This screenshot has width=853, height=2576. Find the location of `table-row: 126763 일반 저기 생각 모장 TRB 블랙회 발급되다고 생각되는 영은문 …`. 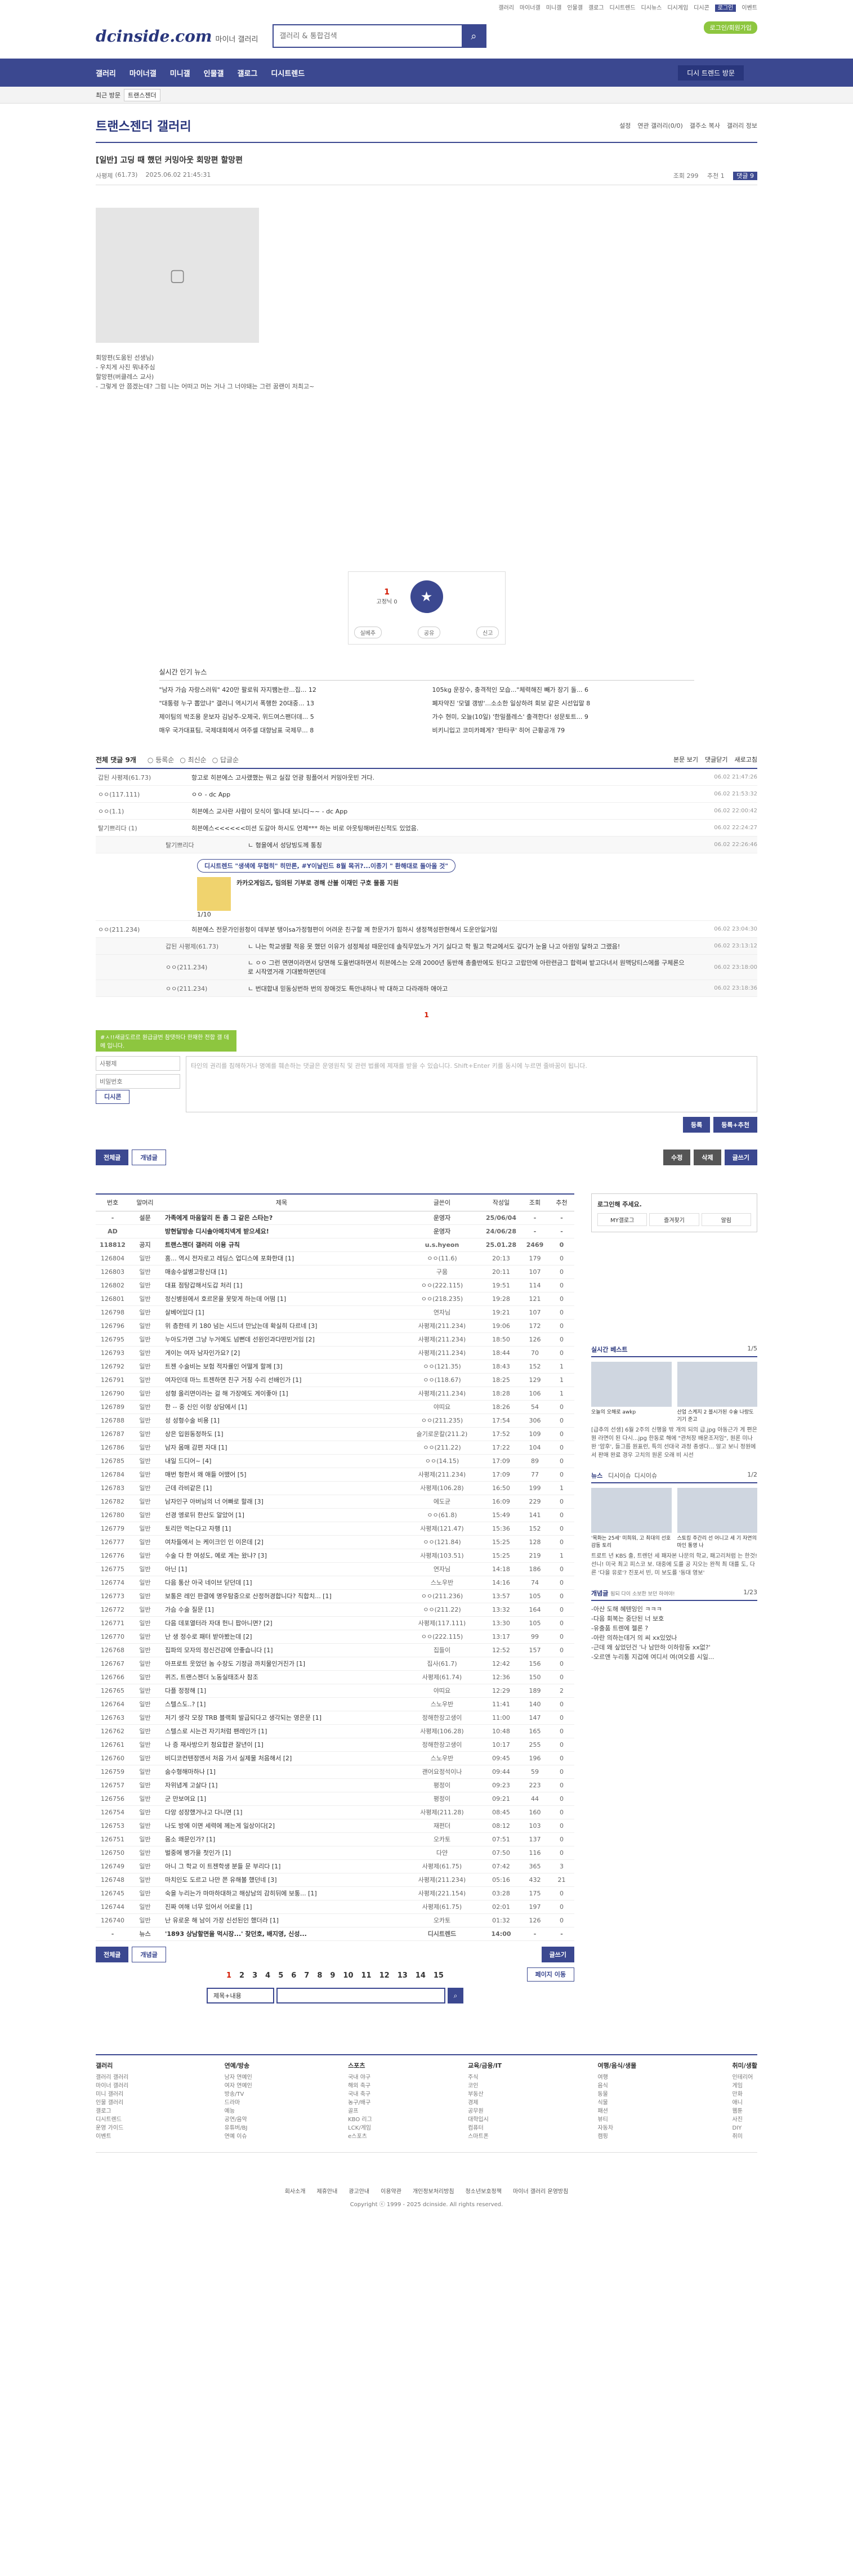

table-row: 126763 일반 저기 생각 모장 TRB 블랙회 발급되다고 생각되는 영은문 … is located at coordinates (335, 1718).